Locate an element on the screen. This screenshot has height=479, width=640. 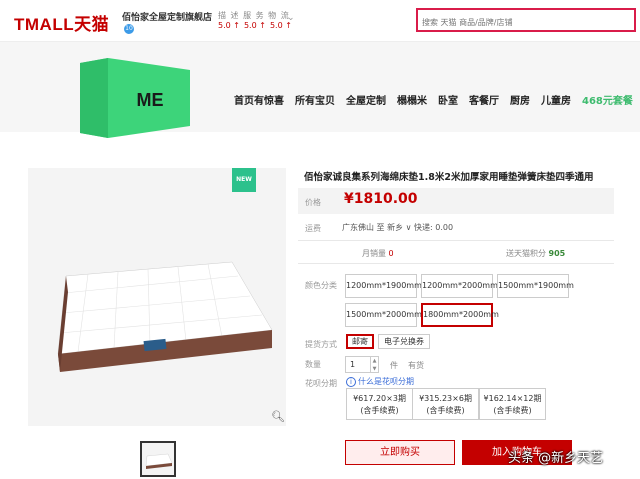
quantity-label: 数量 is located at coordinates (313, 364).